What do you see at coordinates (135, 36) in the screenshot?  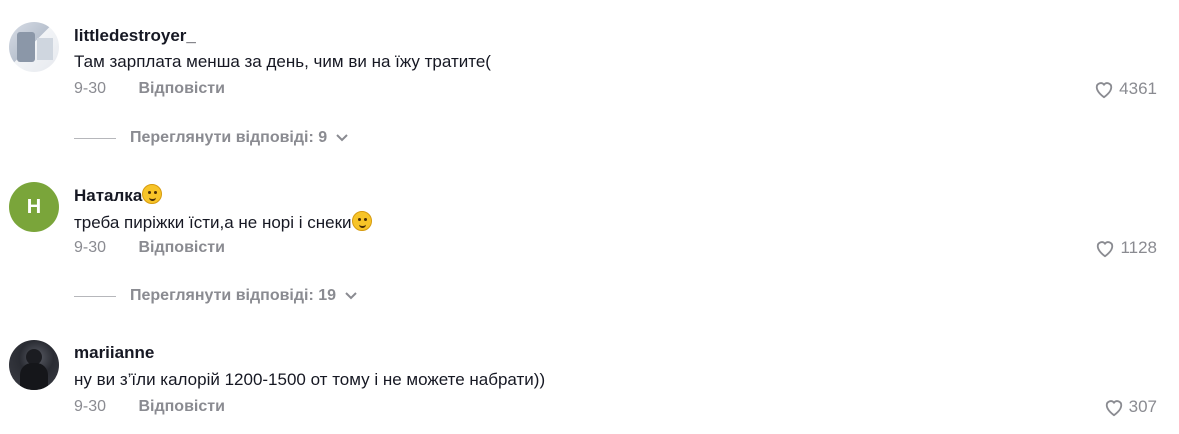 I see `comment-username: littledestroyer_` at bounding box center [135, 36].